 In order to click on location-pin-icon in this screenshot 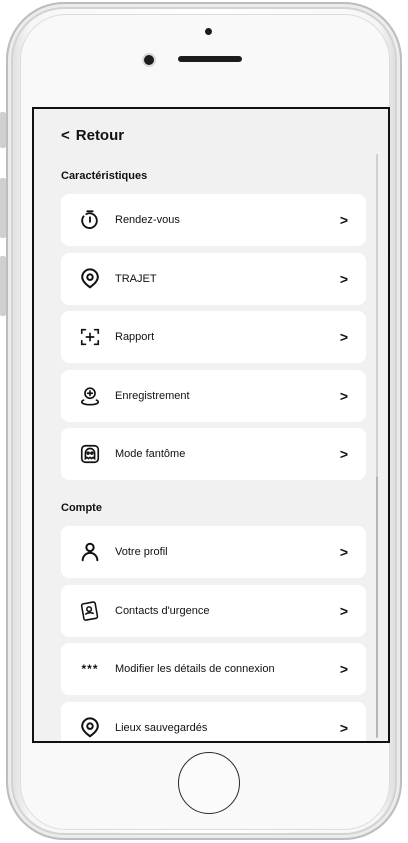, I will do `click(90, 279)`.